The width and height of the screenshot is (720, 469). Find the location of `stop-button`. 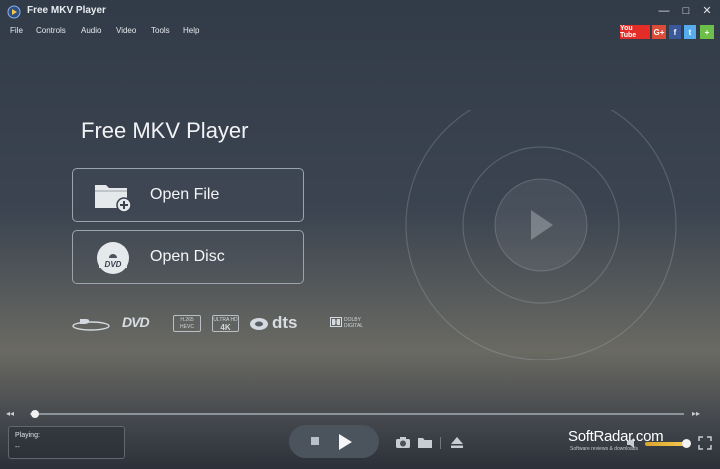

stop-button is located at coordinates (315, 441).